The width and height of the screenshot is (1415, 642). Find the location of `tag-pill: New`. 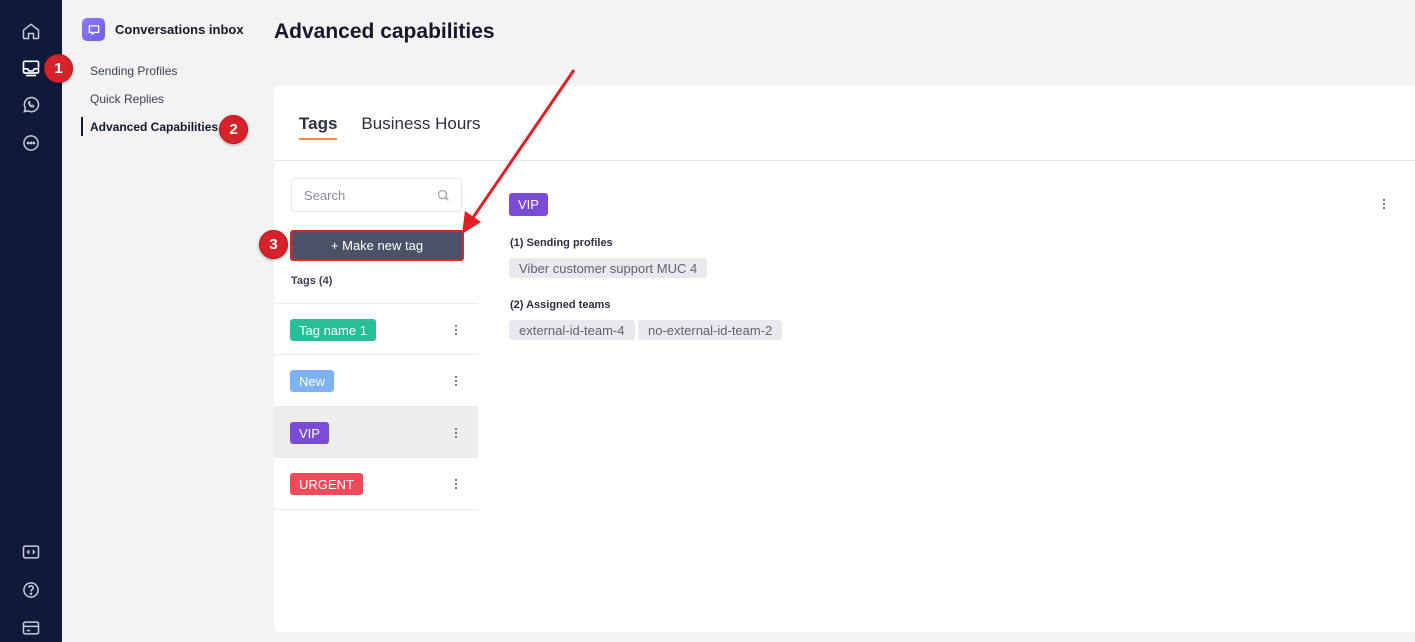

tag-pill: New is located at coordinates (312, 381).